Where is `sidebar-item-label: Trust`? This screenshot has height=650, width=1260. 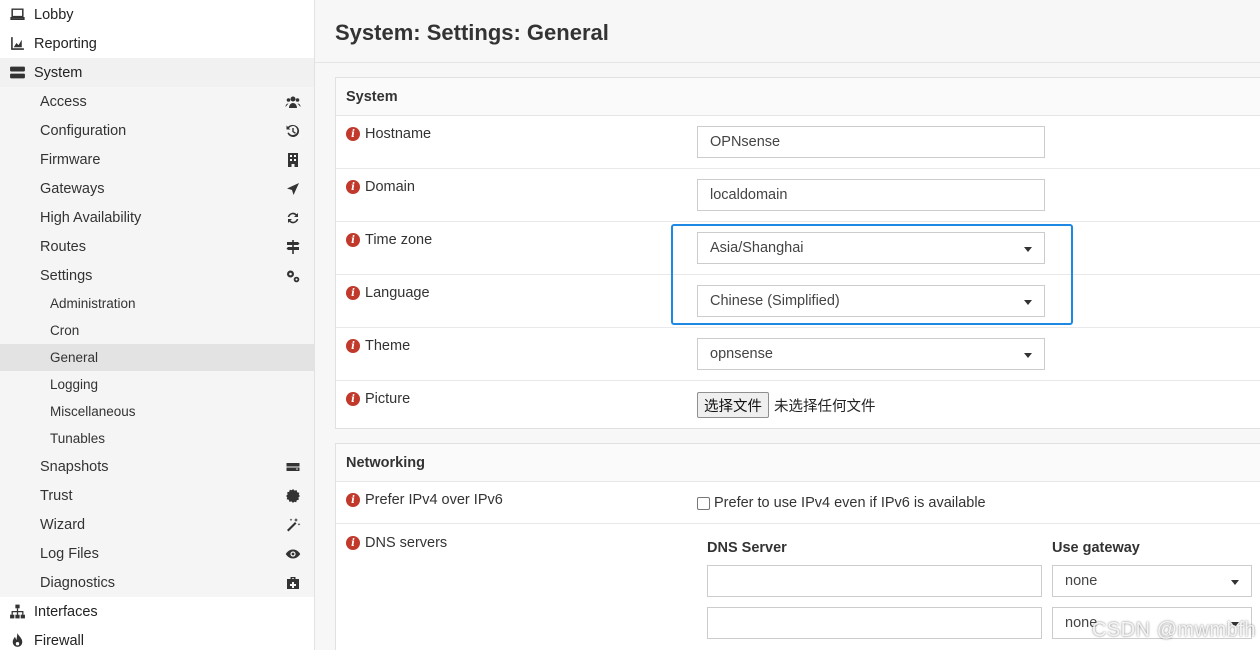 sidebar-item-label: Trust is located at coordinates (56, 495).